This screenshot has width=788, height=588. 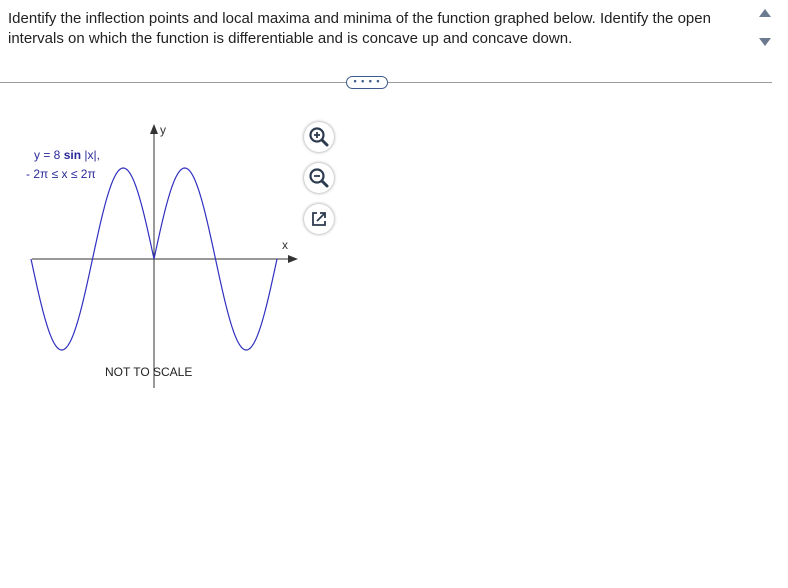 I want to click on more-options-button: • • • •, so click(x=367, y=82).